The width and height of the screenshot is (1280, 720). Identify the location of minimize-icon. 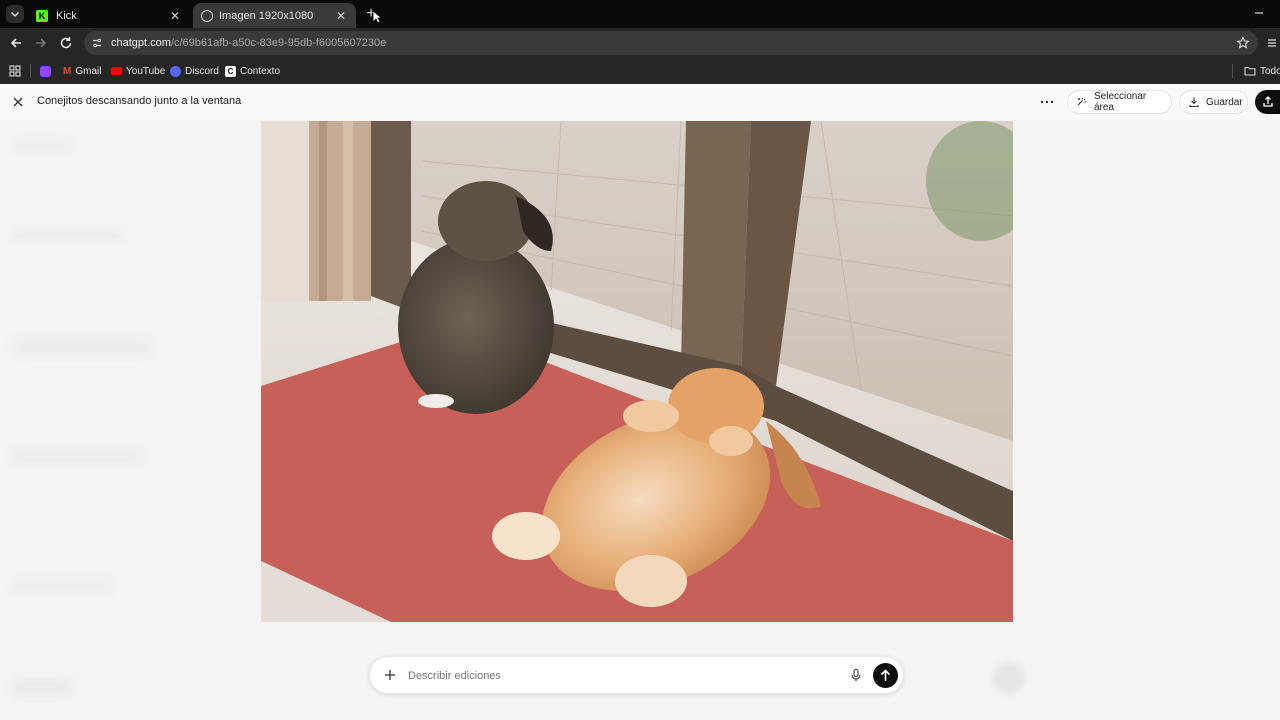
(1259, 13).